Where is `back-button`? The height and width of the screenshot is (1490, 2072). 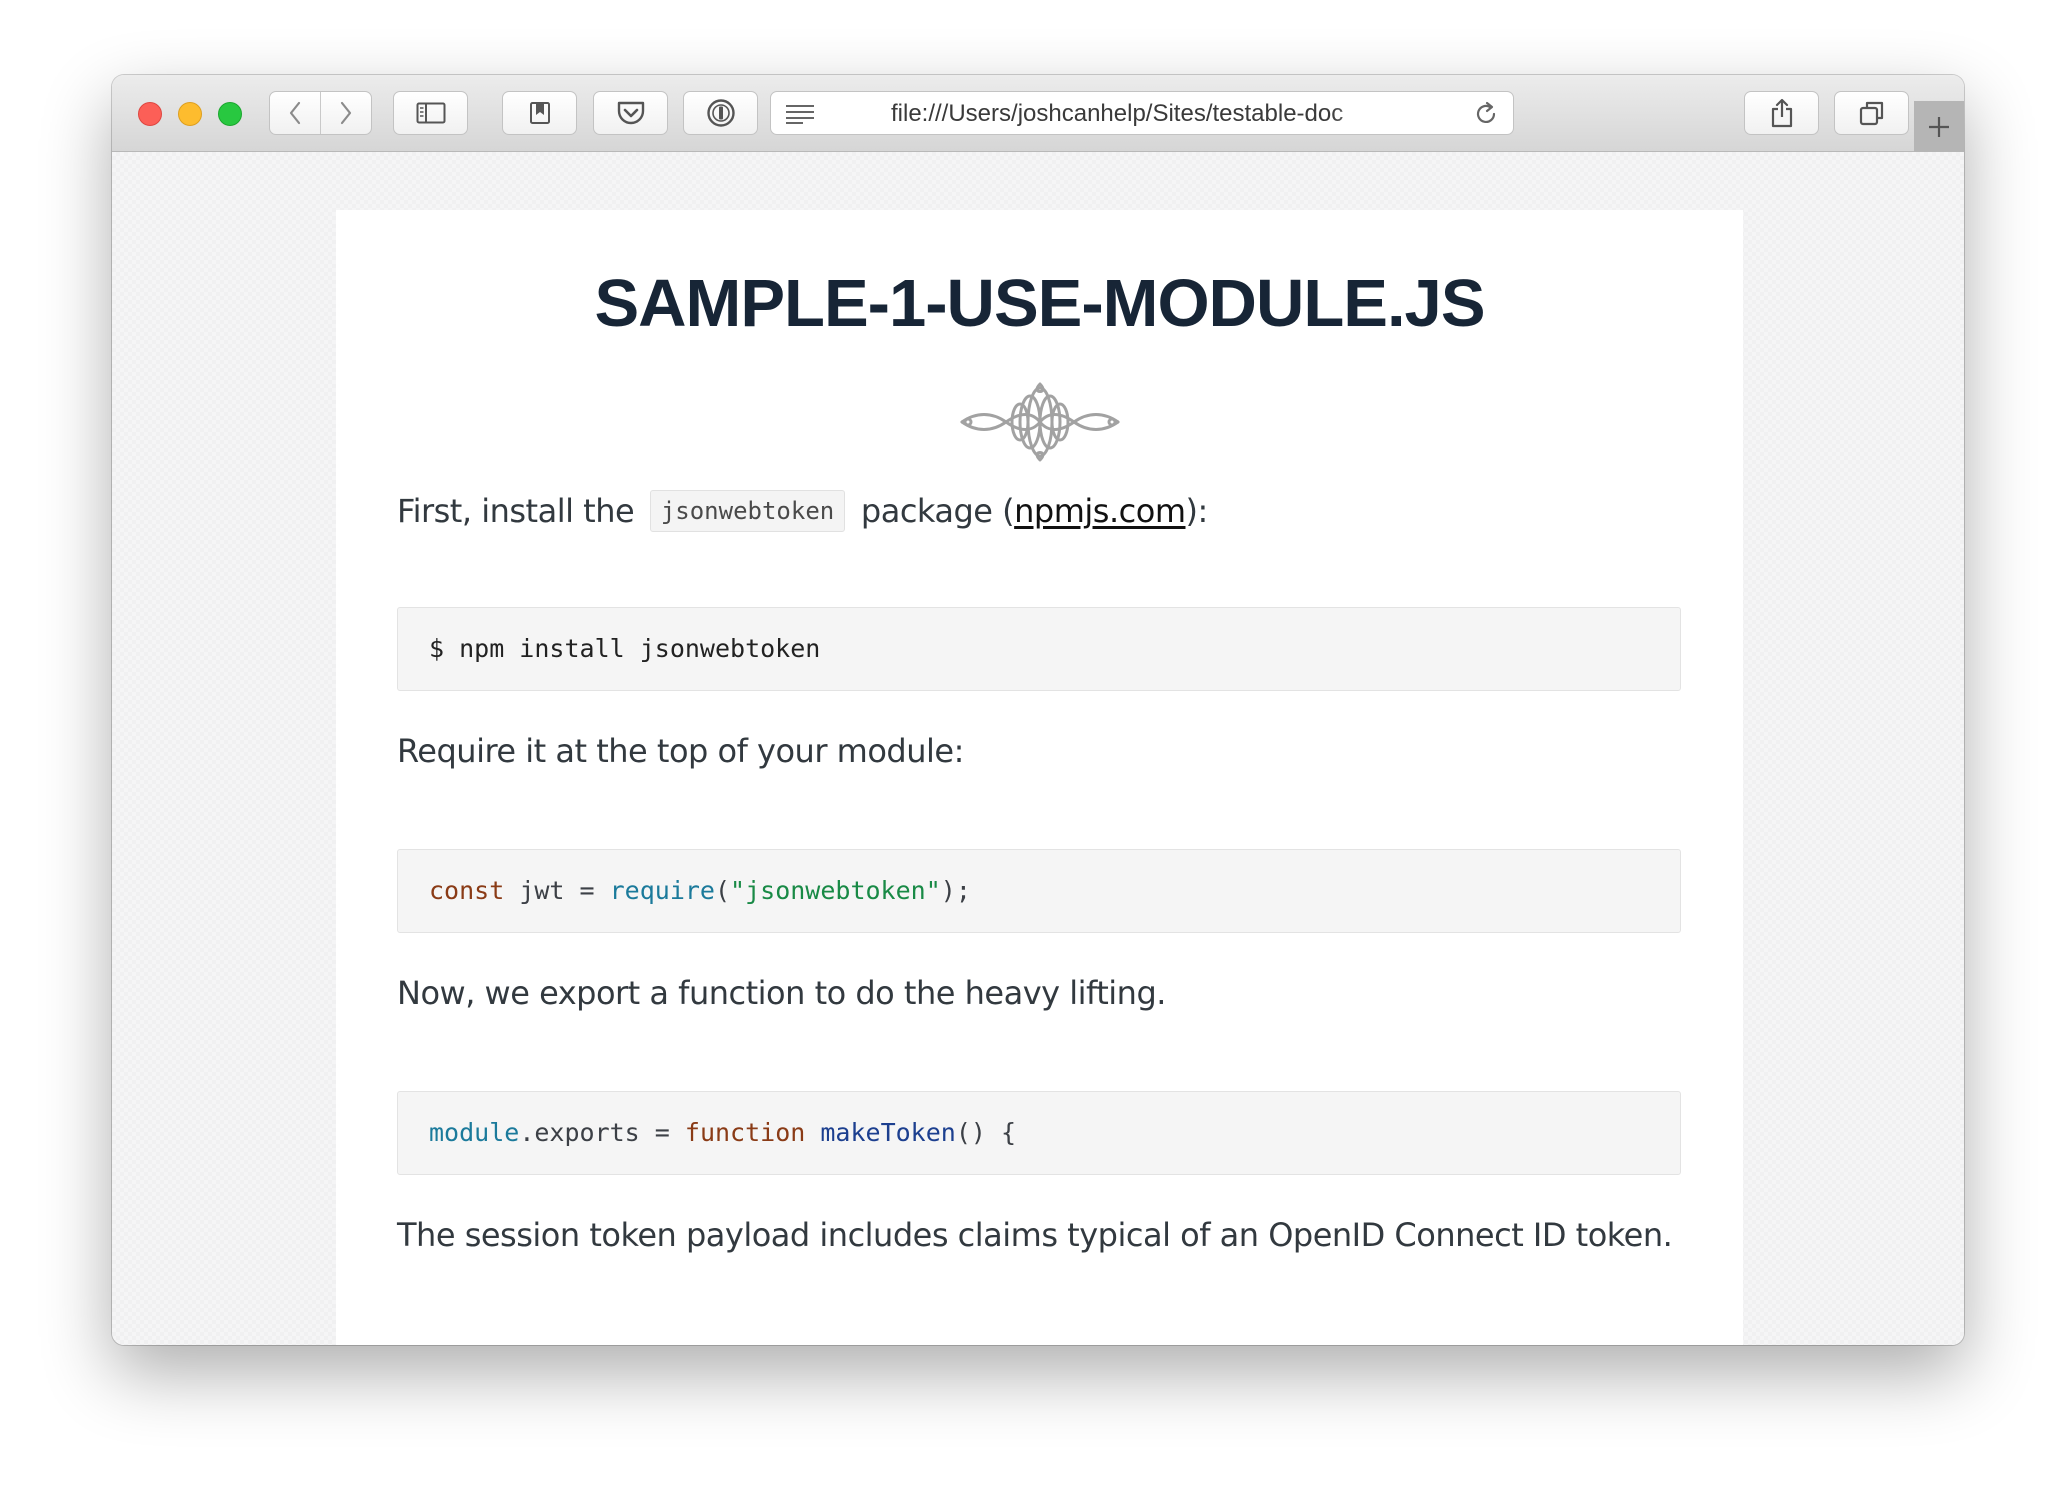 back-button is located at coordinates (295, 113).